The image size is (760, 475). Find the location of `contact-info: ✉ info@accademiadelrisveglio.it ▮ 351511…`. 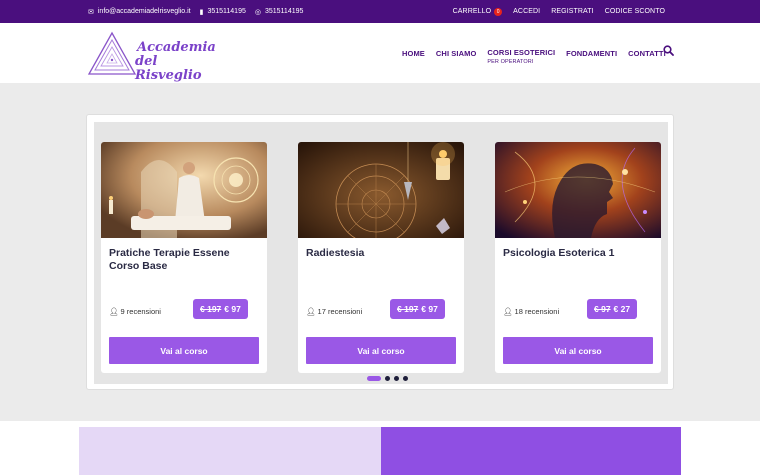

contact-info: ✉ info@accademiadelrisveglio.it ▮ 351511… is located at coordinates (200, 11).